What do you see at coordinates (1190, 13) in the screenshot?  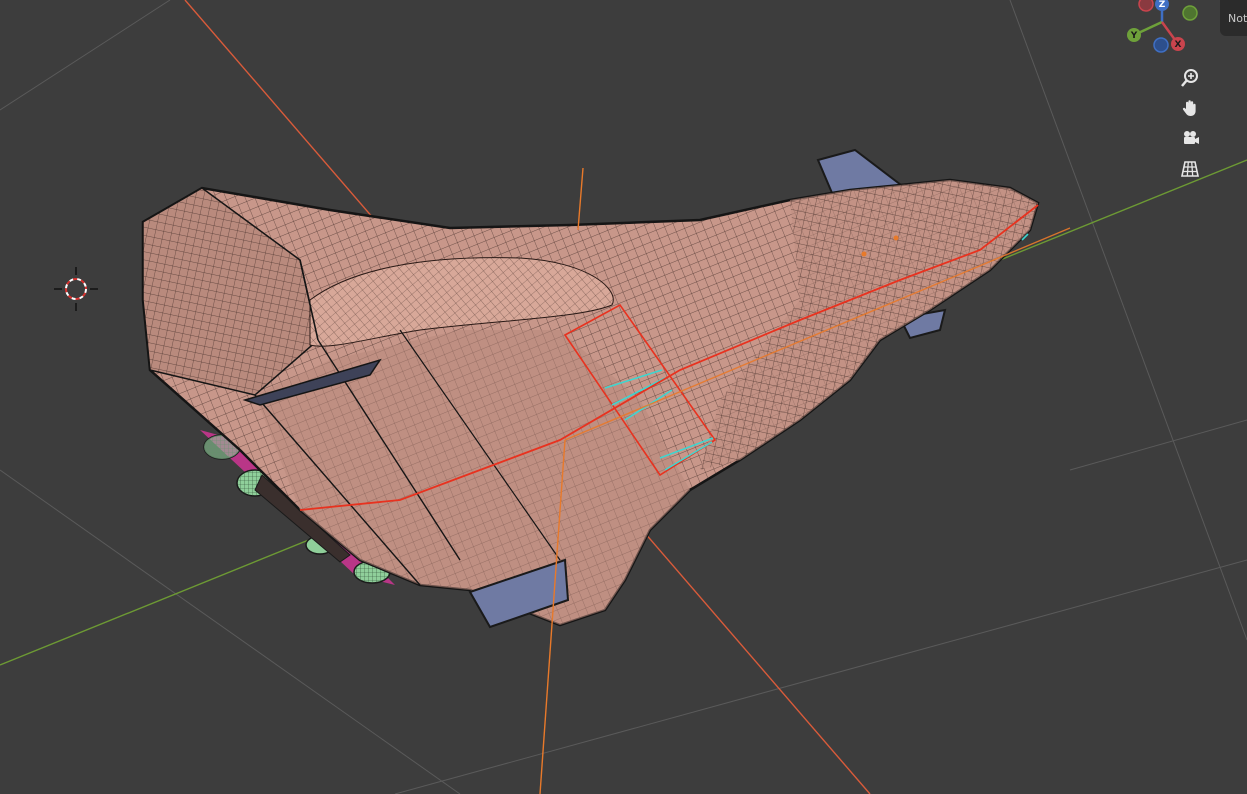 I see `gizmo-neg-y-ball` at bounding box center [1190, 13].